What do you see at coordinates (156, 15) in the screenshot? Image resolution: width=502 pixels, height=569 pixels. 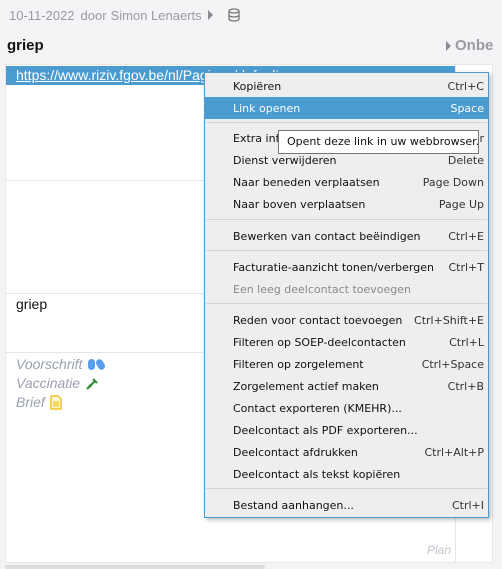 I see `author: Simon Lenaerts` at bounding box center [156, 15].